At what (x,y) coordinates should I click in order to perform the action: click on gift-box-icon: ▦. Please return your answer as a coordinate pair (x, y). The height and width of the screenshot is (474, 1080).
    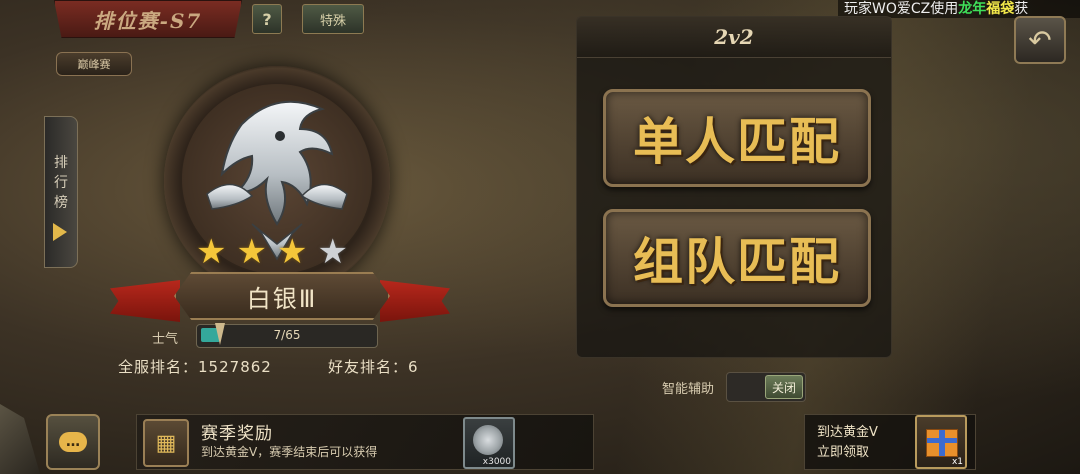
    Looking at the image, I should click on (166, 443).